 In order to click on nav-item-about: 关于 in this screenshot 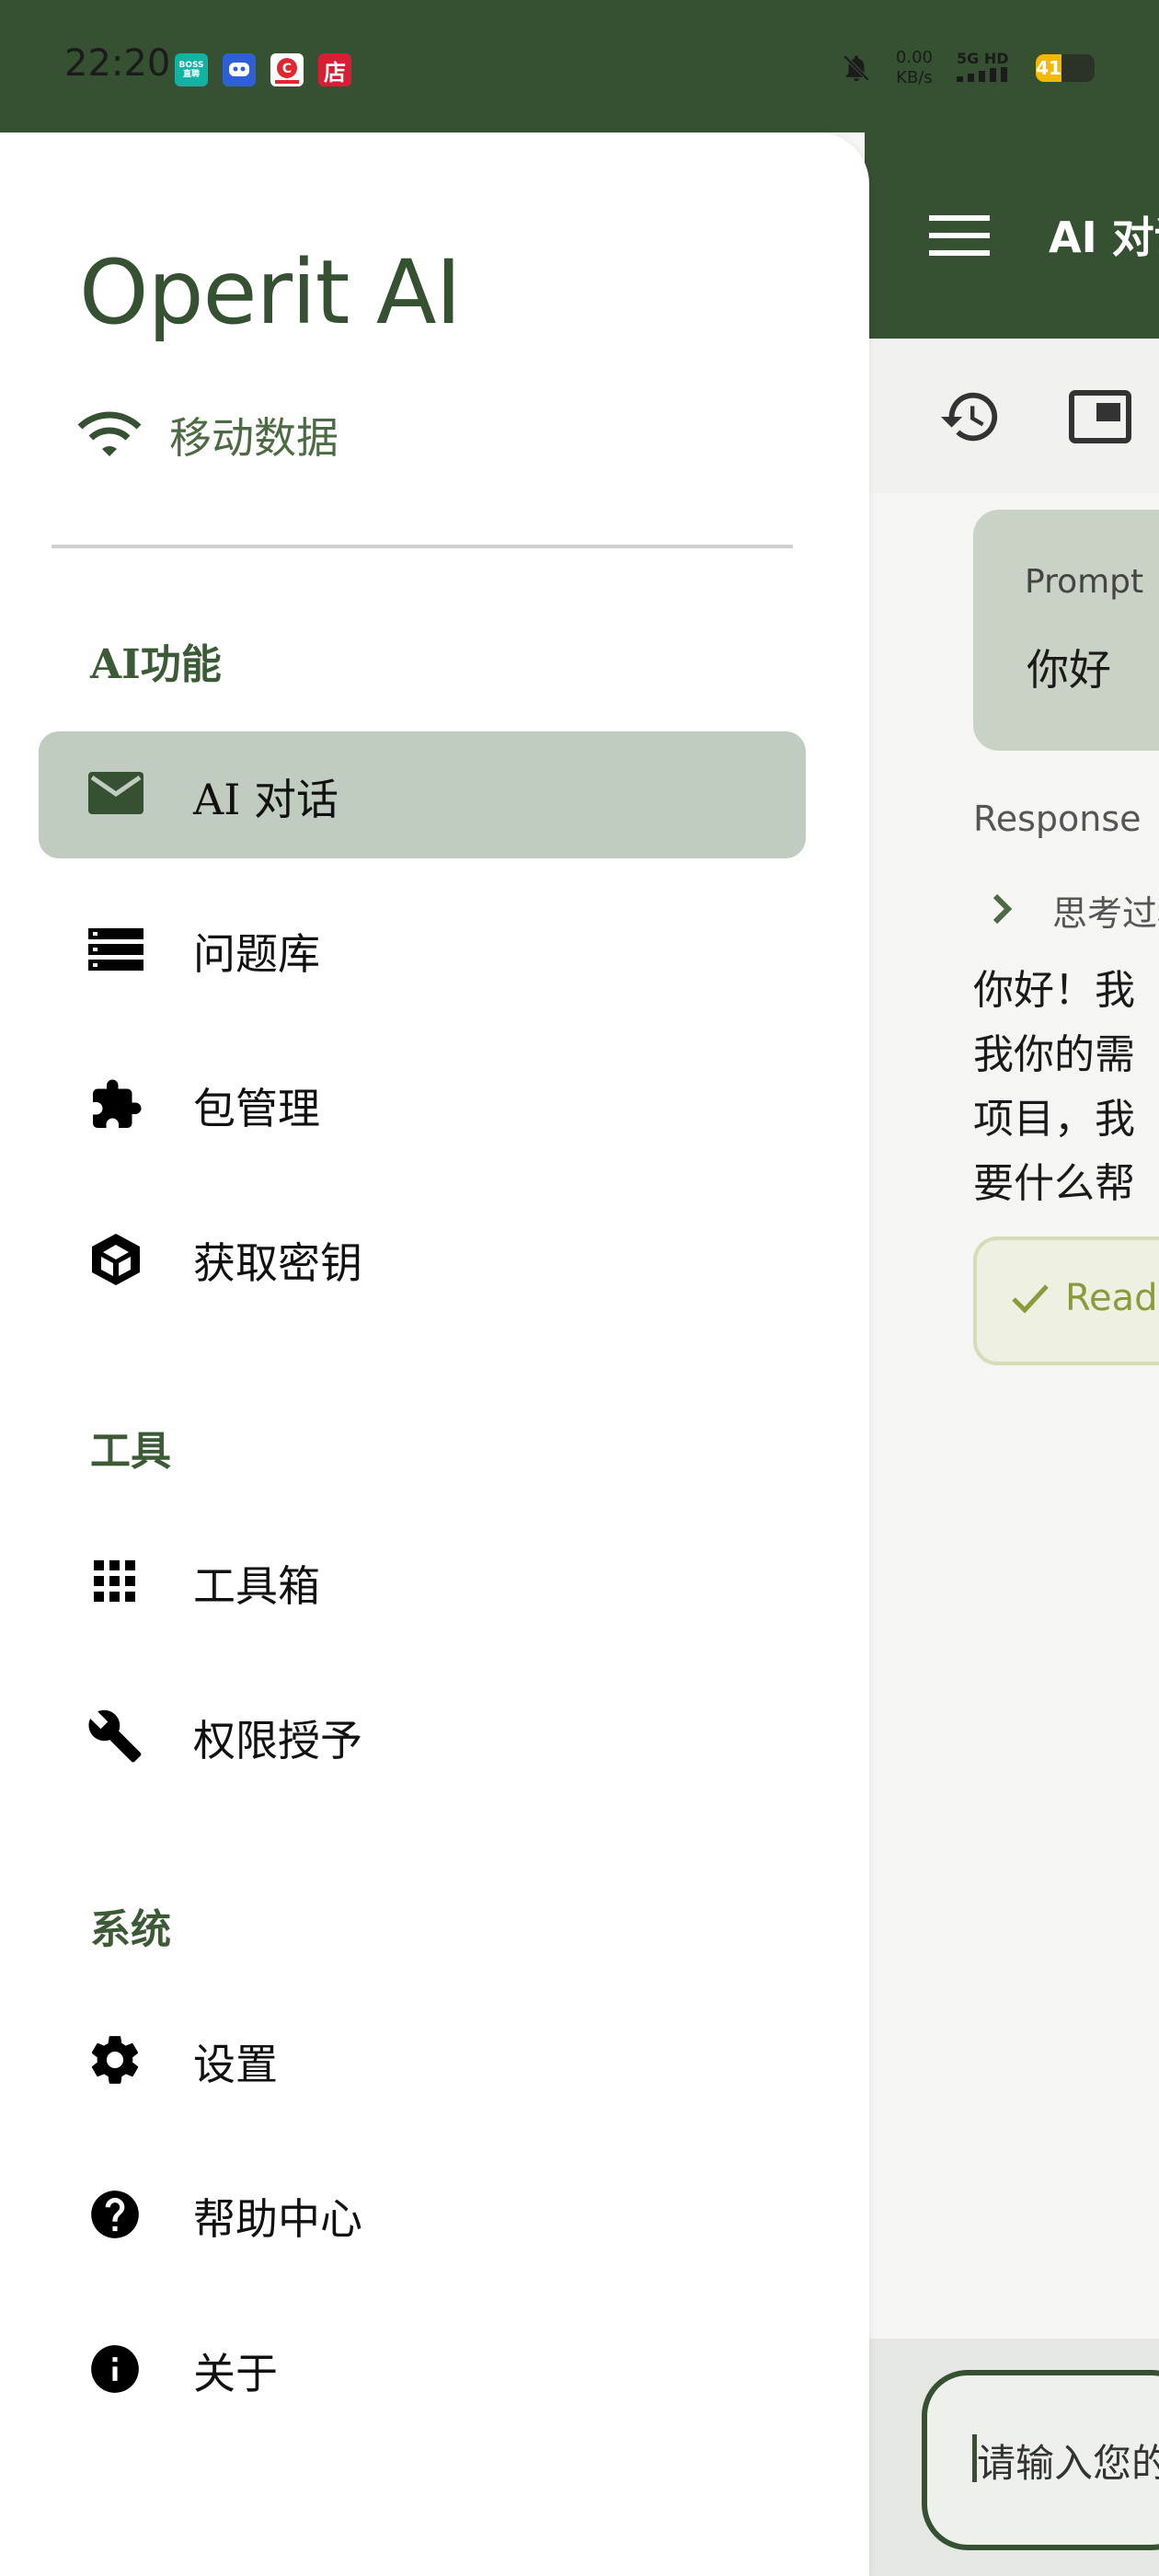, I will do `click(422, 2369)`.